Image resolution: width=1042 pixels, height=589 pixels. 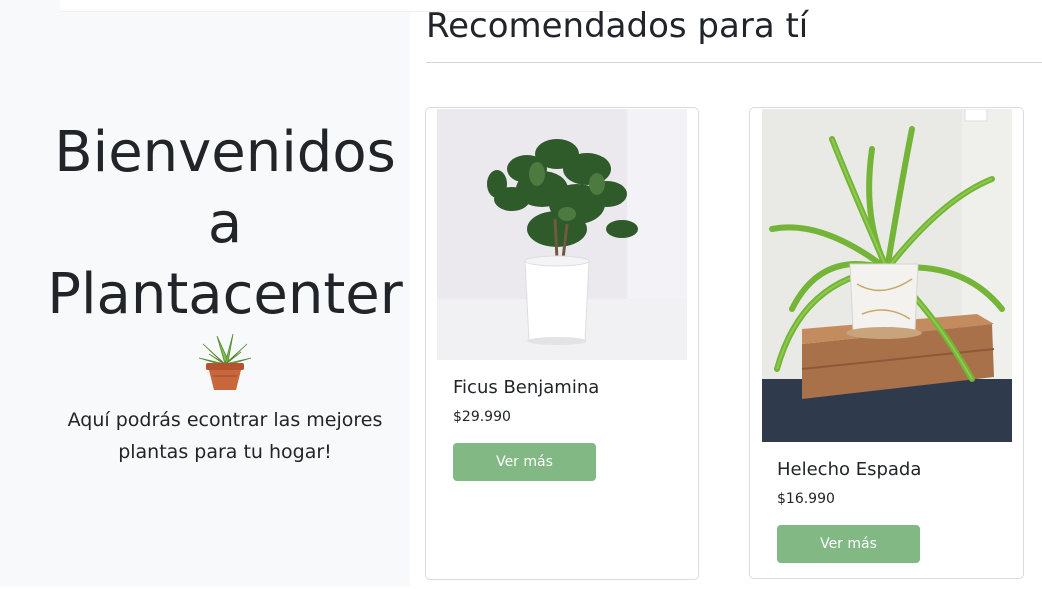 I want to click on potted-plant-icon, so click(x=225, y=361).